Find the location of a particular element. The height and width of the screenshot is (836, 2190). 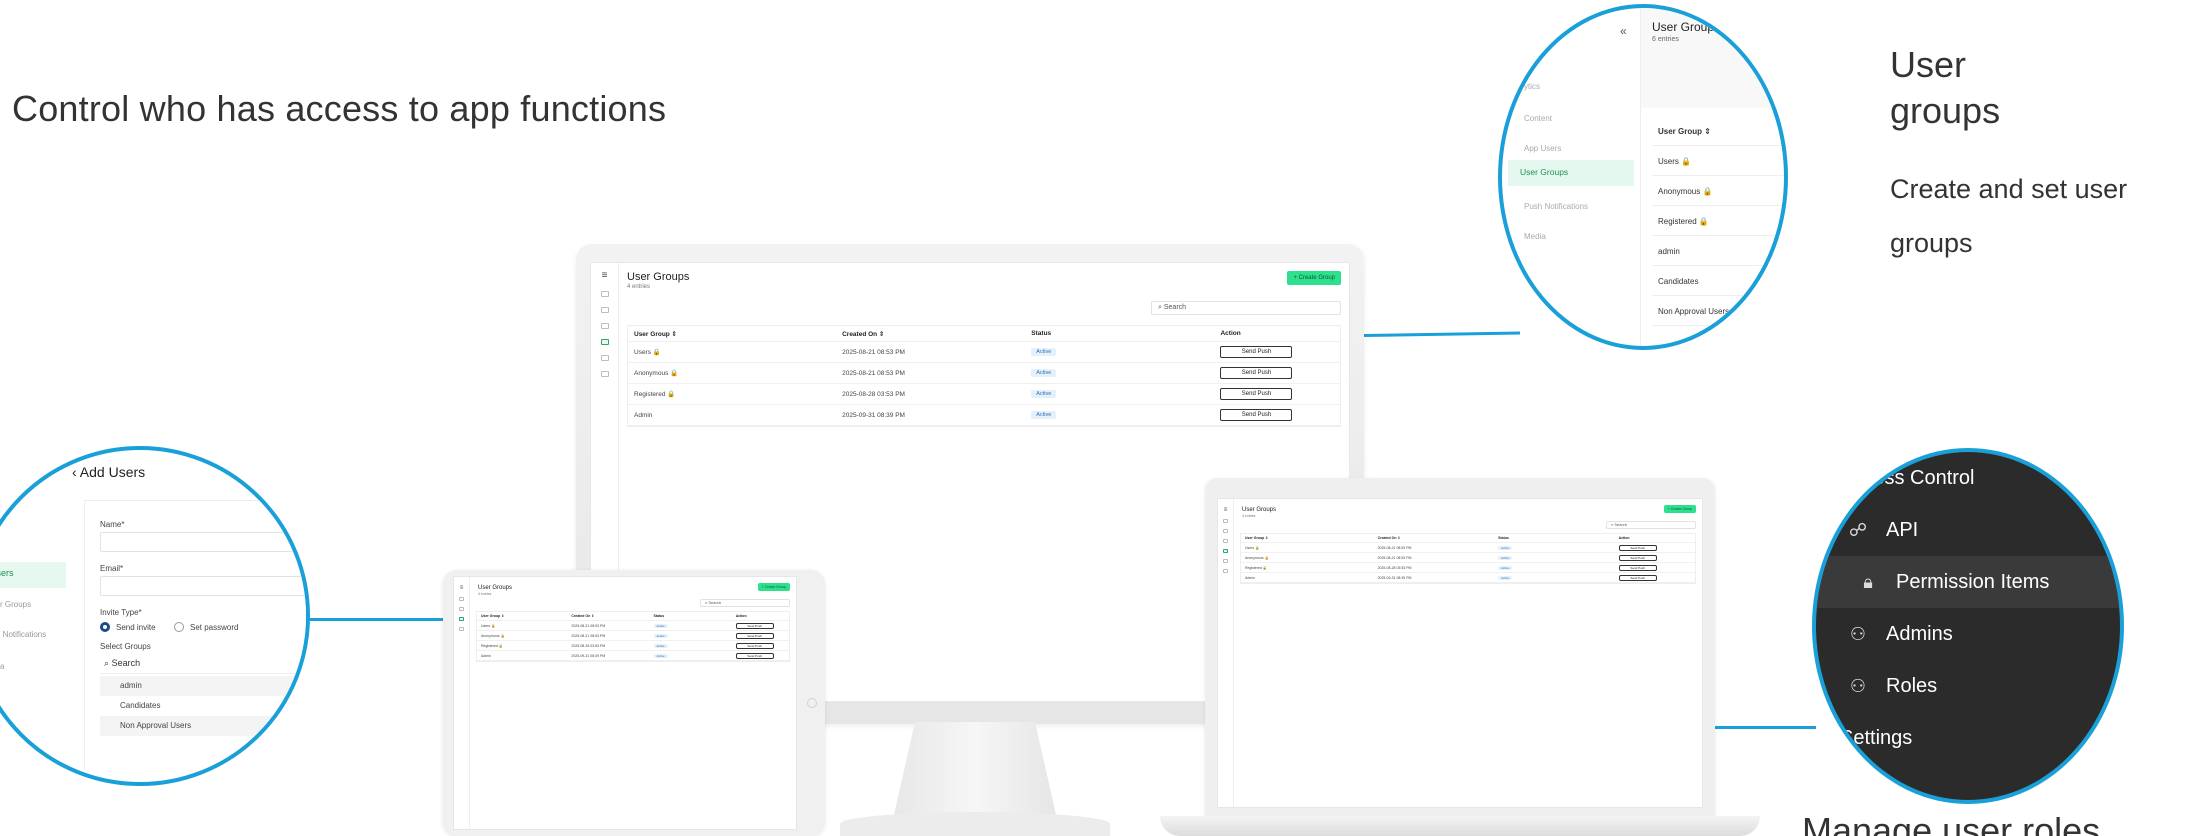

invite-type-label: Invite Type* is located at coordinates (121, 612).